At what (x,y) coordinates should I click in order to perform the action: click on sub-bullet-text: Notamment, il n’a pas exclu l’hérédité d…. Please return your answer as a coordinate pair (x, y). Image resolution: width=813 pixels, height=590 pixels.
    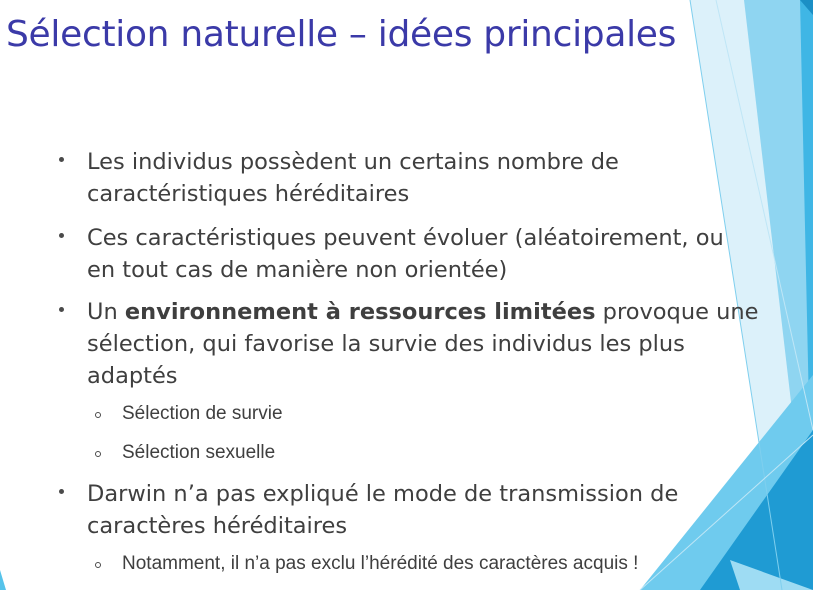
    Looking at the image, I should click on (380, 563).